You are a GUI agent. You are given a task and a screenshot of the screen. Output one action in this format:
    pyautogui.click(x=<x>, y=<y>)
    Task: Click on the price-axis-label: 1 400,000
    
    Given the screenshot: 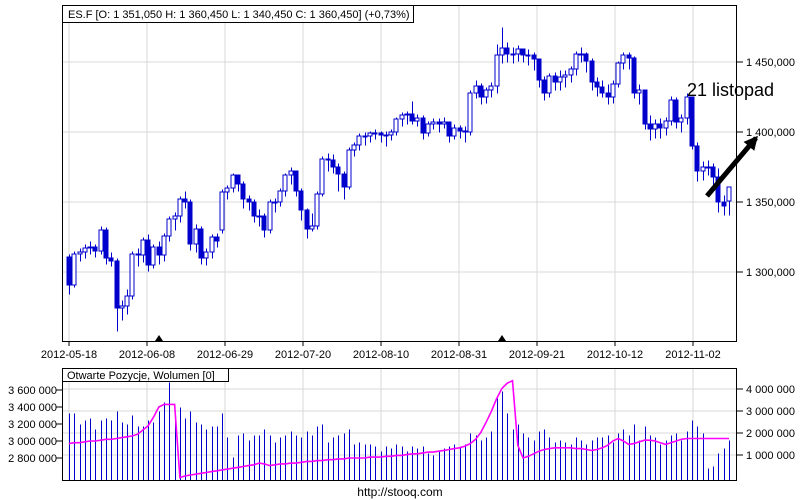 What is the action you would take?
    pyautogui.click(x=770, y=133)
    